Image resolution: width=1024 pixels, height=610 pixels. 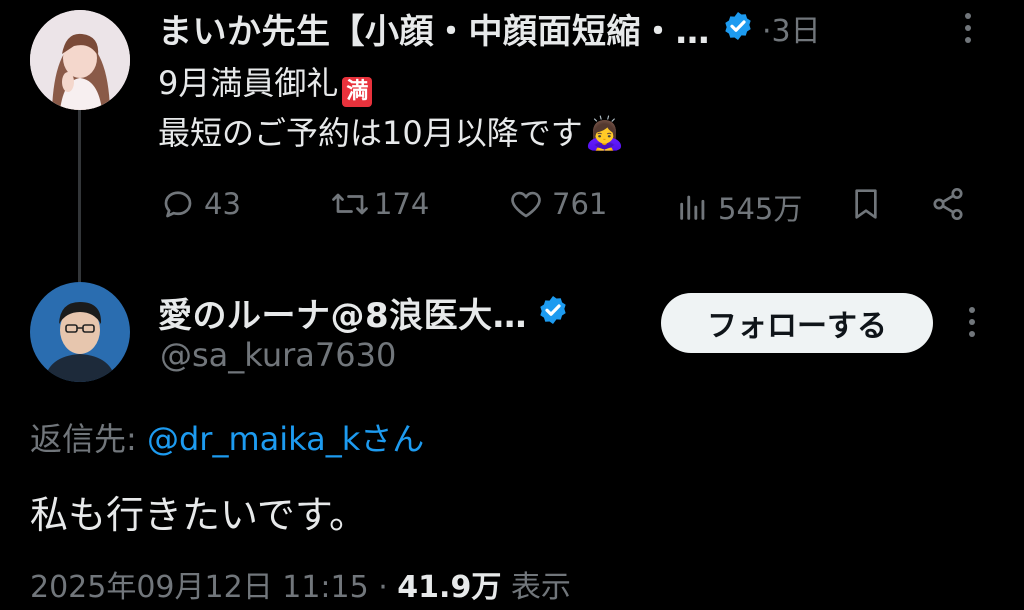 I want to click on reply-icon, so click(x=178, y=204).